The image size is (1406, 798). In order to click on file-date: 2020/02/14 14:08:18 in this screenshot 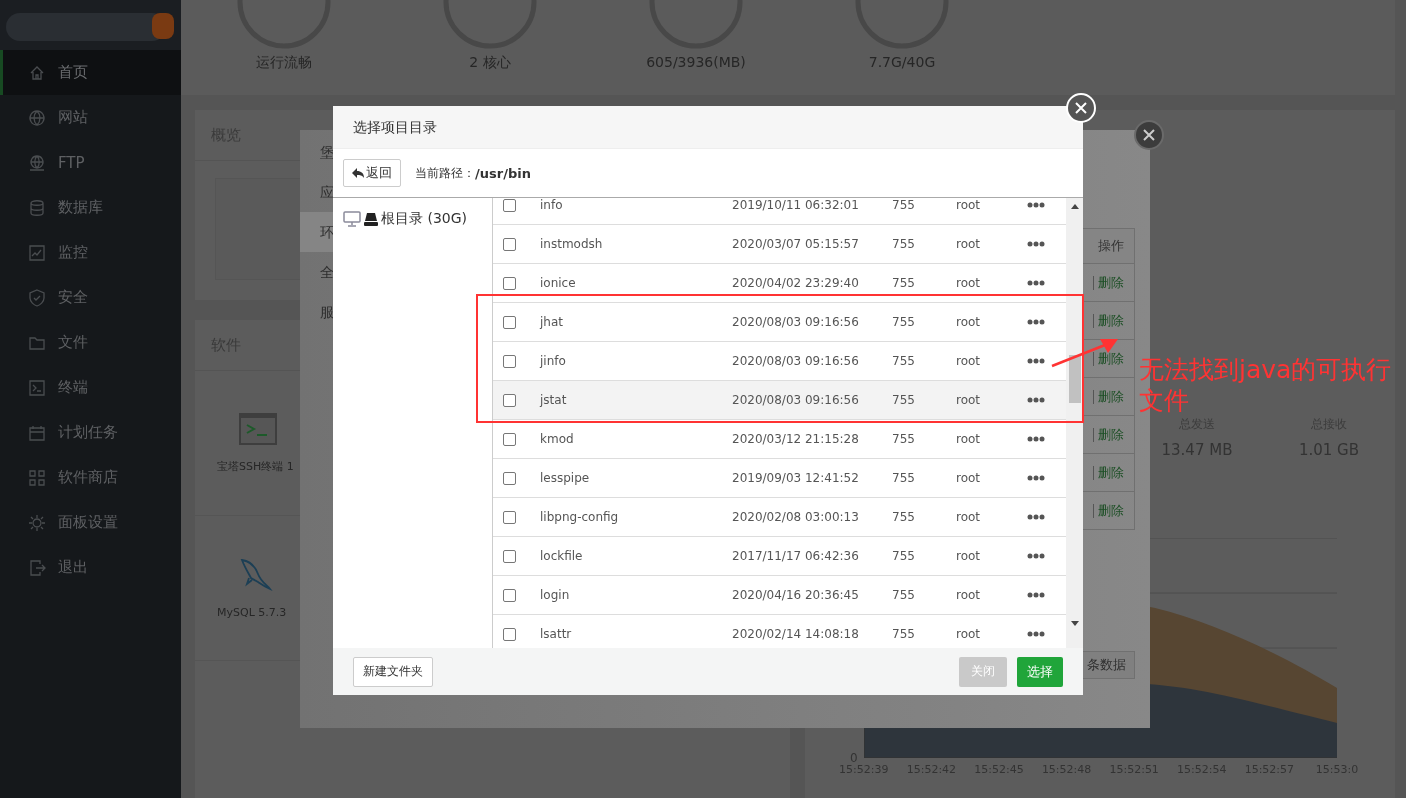, I will do `click(796, 634)`.